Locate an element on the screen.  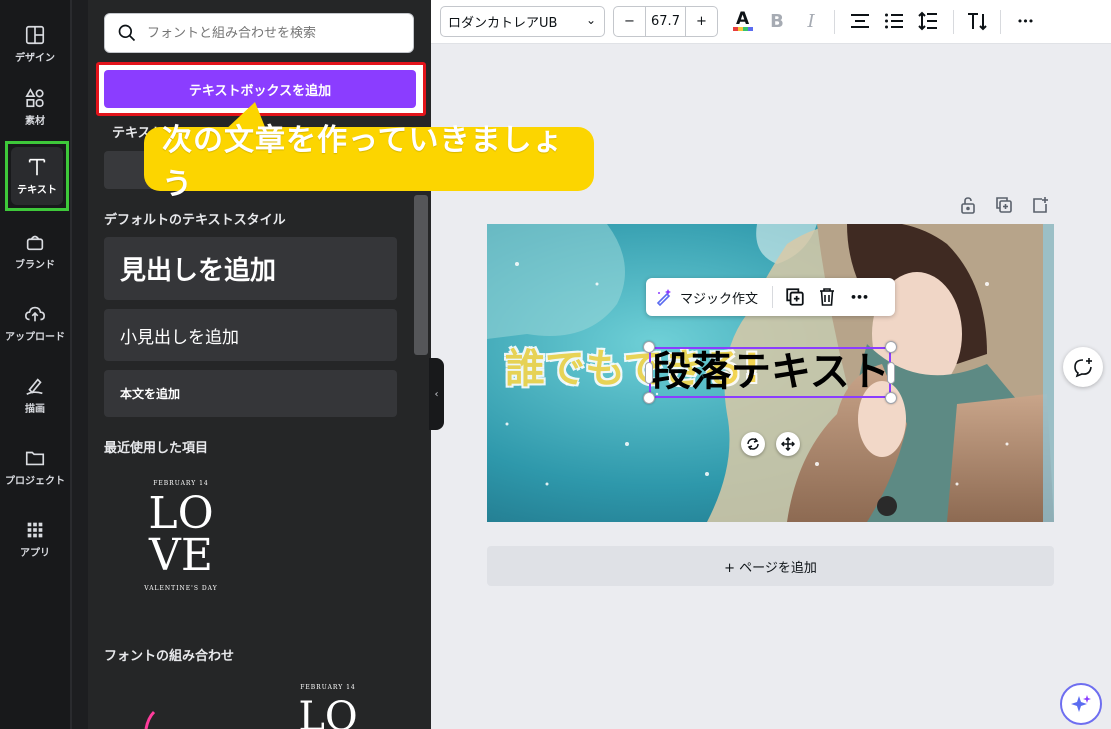
font-search is located at coordinates (259, 33).